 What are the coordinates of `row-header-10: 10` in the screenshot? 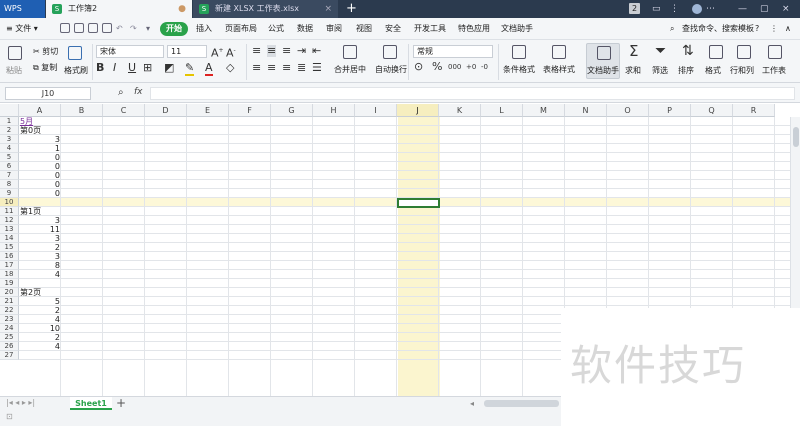 It's located at (9, 202).